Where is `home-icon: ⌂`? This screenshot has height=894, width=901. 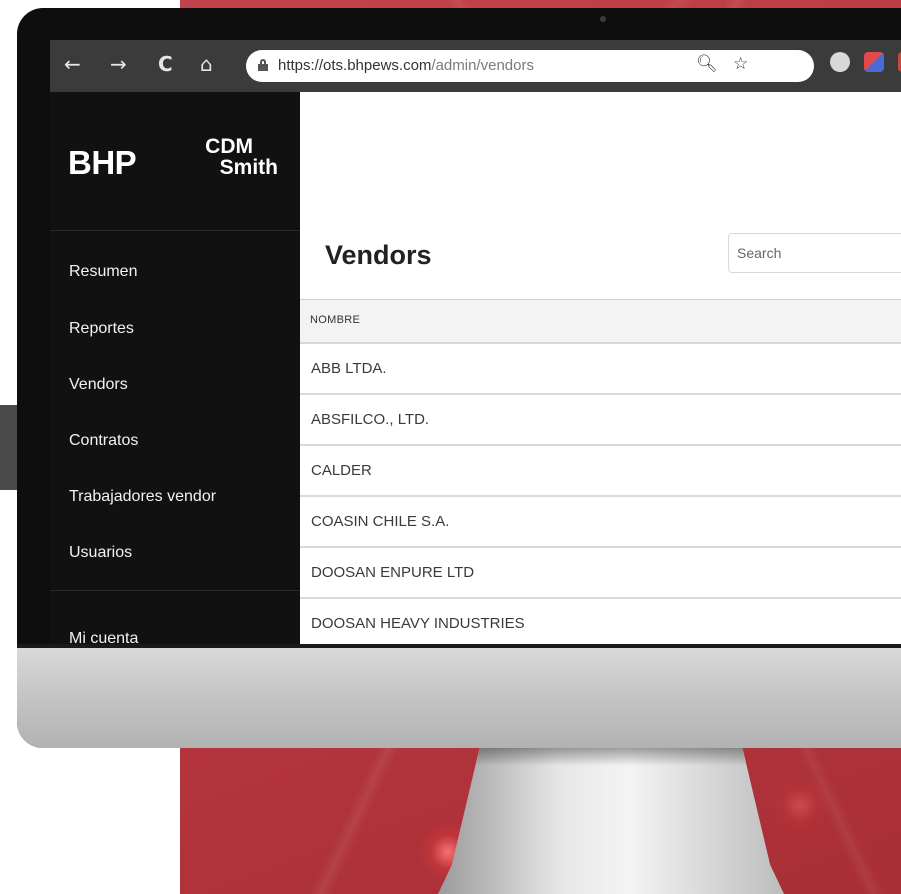 home-icon: ⌂ is located at coordinates (206, 64).